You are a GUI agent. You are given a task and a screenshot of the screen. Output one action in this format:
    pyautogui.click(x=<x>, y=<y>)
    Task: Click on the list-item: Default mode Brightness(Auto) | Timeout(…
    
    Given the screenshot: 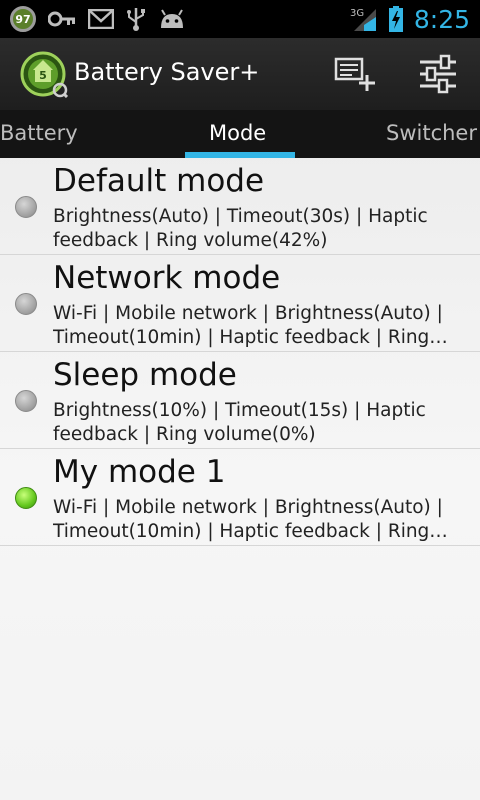 What is the action you would take?
    pyautogui.click(x=240, y=206)
    